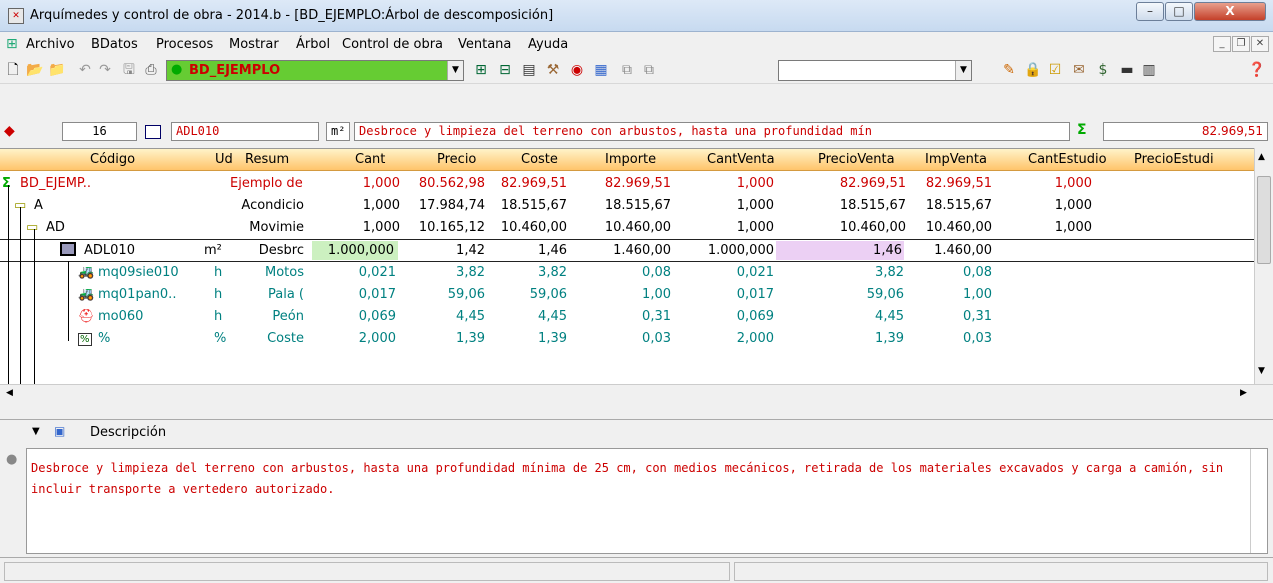 This screenshot has height=583, width=1273. What do you see at coordinates (1179, 11) in the screenshot?
I see `maximize-button: □` at bounding box center [1179, 11].